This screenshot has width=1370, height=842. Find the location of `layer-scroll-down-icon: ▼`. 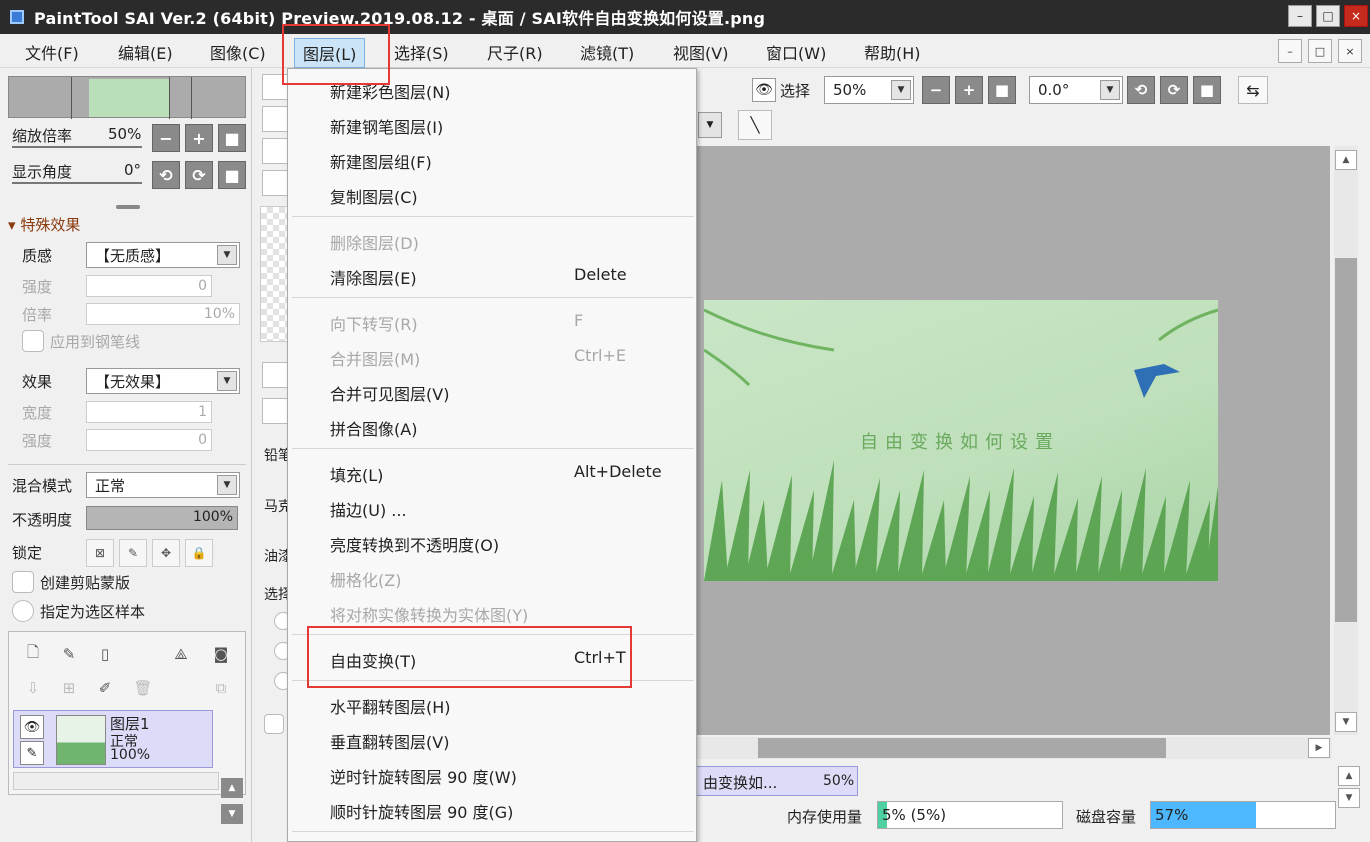

layer-scroll-down-icon: ▼ is located at coordinates (232, 814).